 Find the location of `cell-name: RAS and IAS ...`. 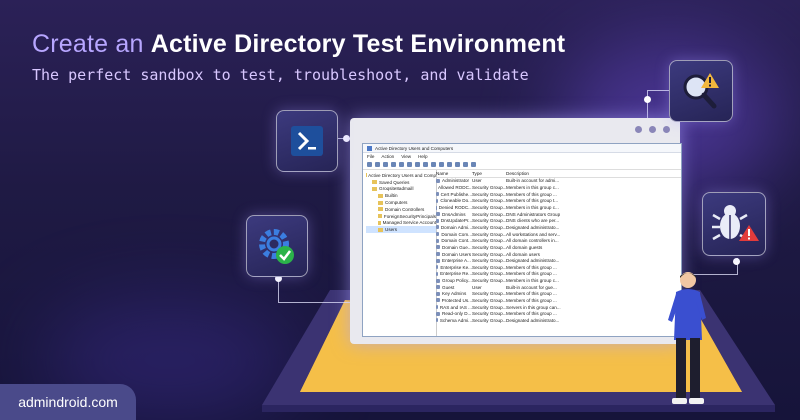

cell-name: RAS and IAS ... is located at coordinates (454, 307).